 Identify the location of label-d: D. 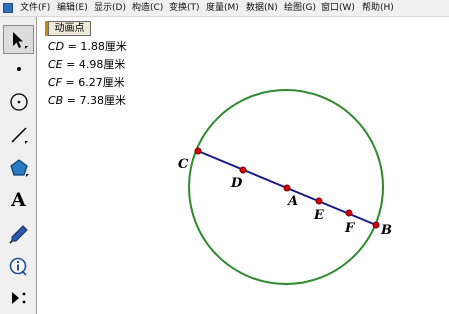
(236, 183).